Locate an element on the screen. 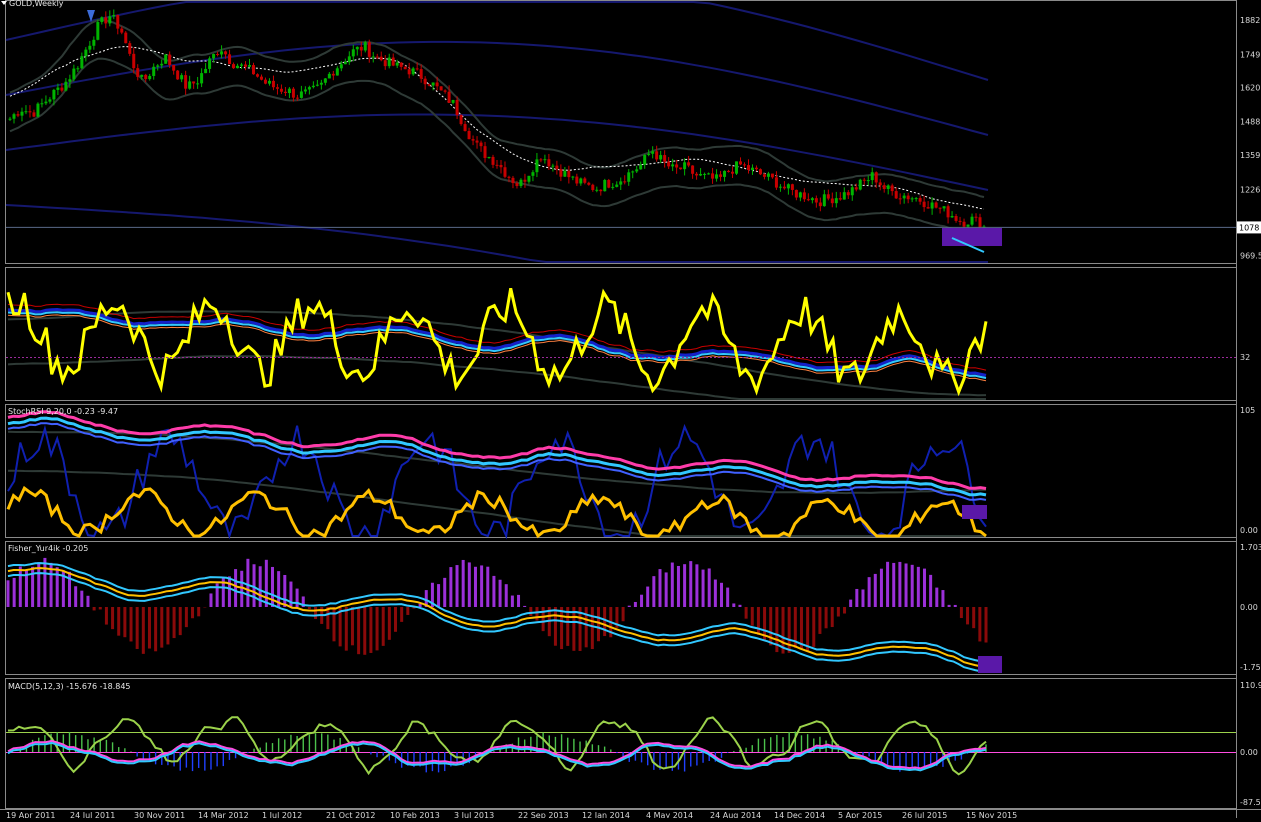 Image resolution: width=1261 pixels, height=822 pixels. orange-line is located at coordinates (497, 512).